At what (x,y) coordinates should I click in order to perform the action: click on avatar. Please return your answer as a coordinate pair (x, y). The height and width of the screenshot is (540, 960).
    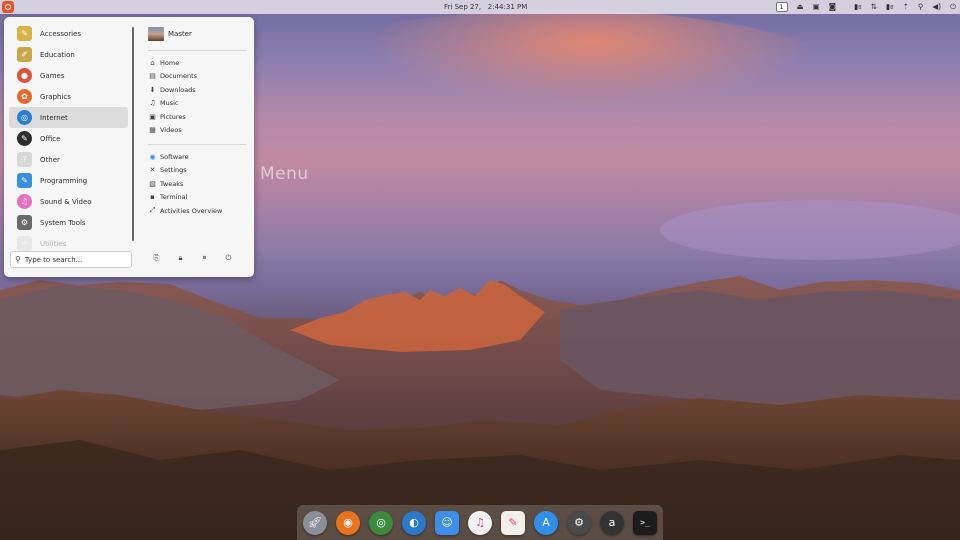
    Looking at the image, I should click on (156, 34).